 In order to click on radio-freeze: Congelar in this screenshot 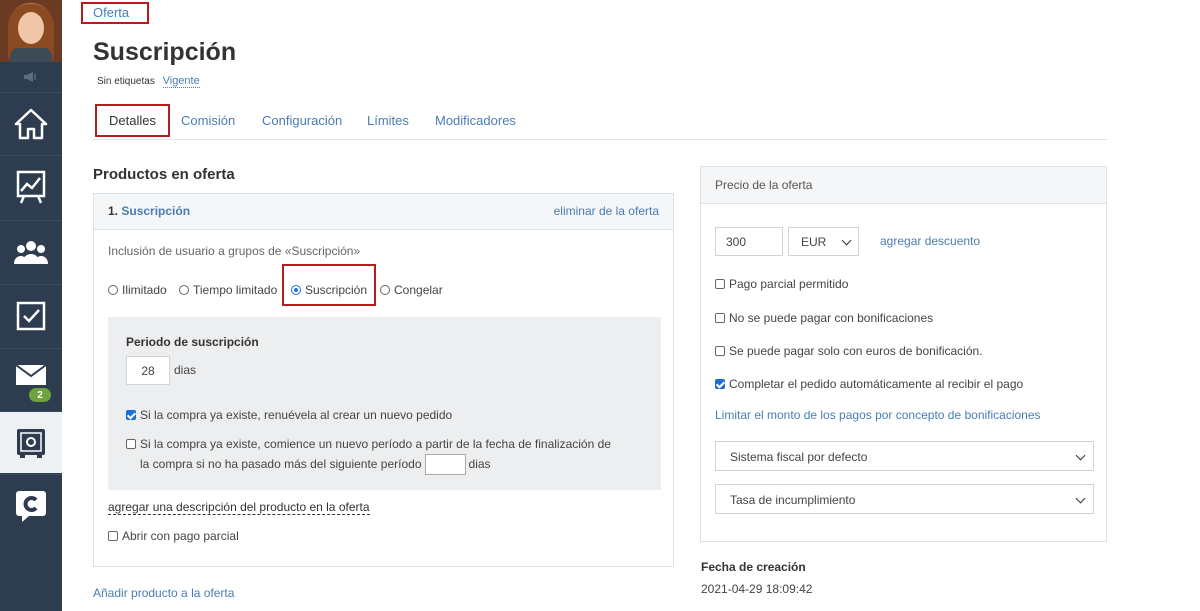, I will do `click(411, 290)`.